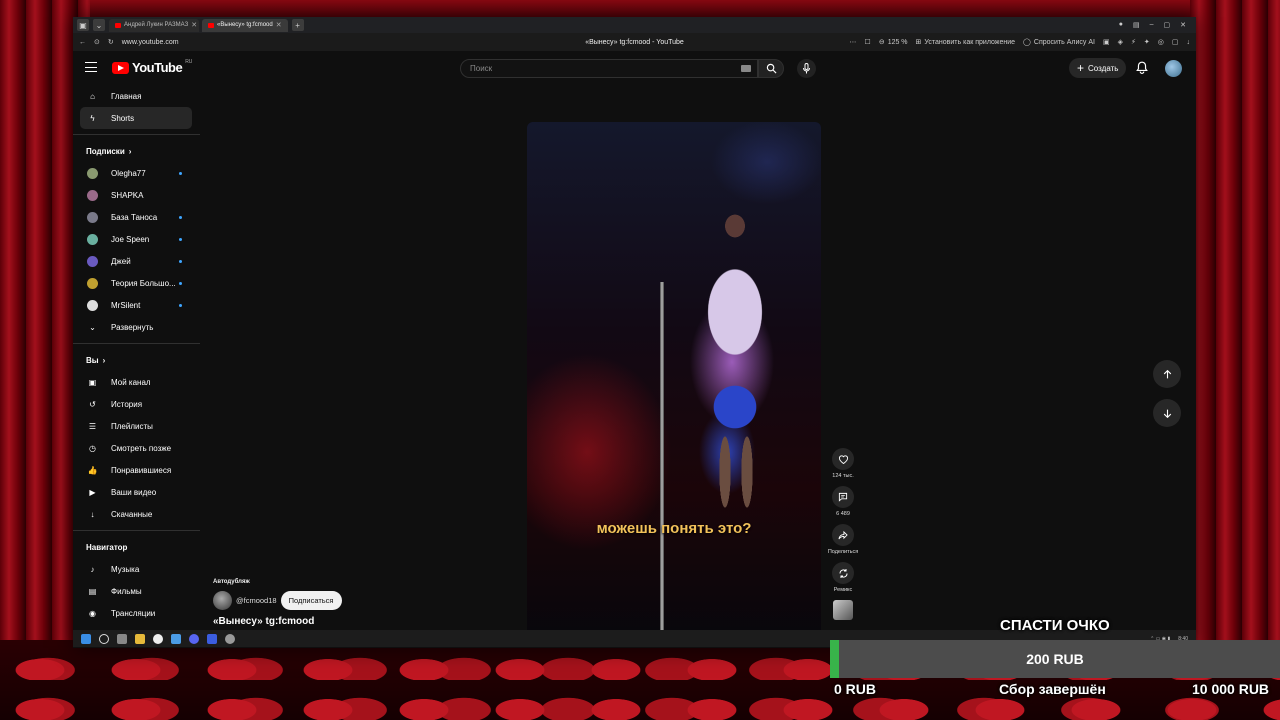  What do you see at coordinates (82, 42) in the screenshot?
I see `back-icon: ←` at bounding box center [82, 42].